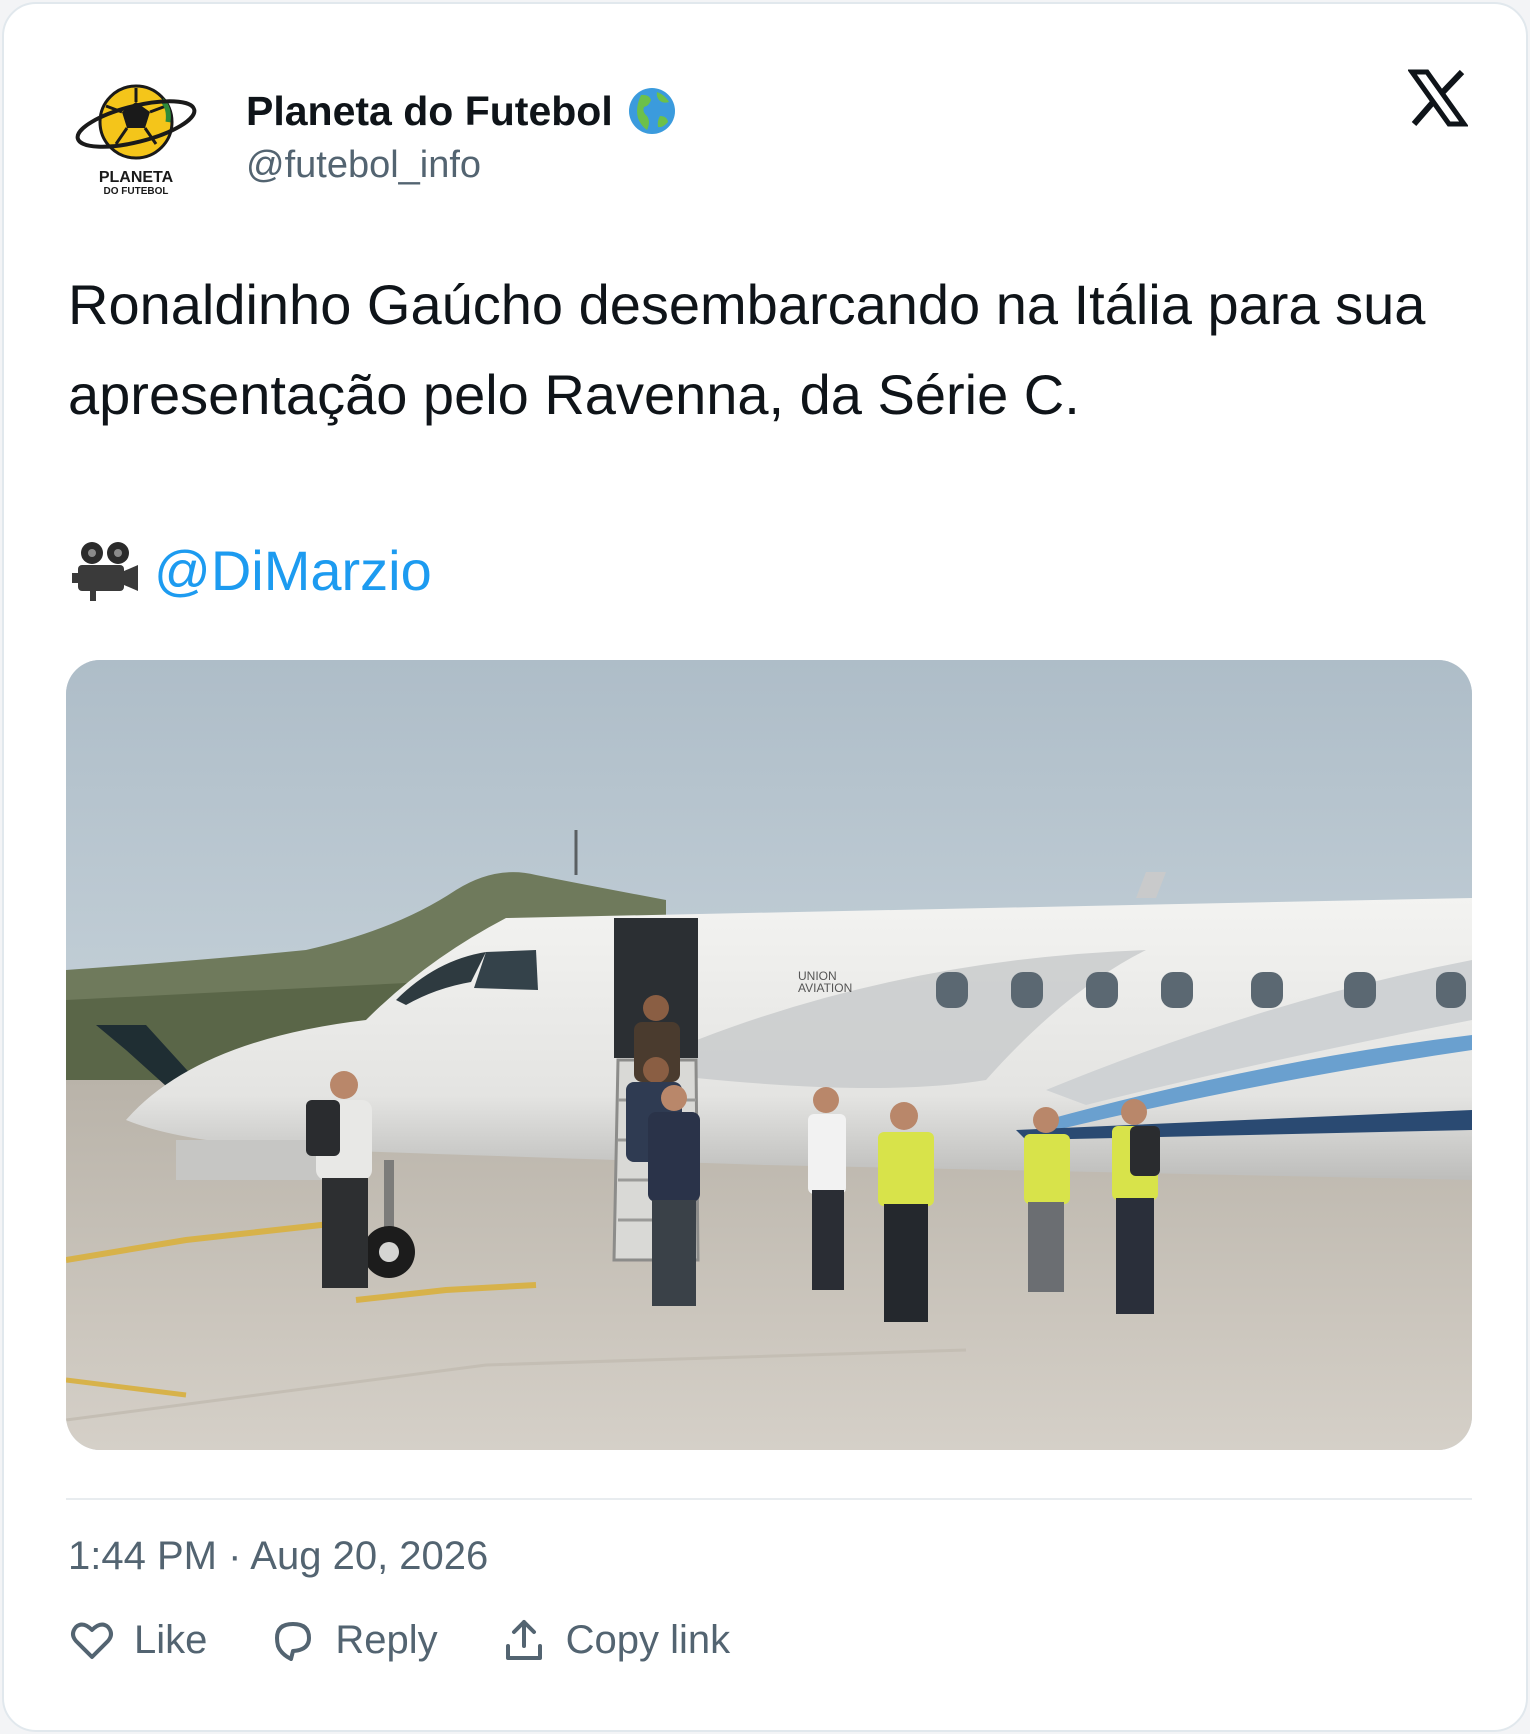  Describe the element at coordinates (523, 1640) in the screenshot. I see `upload-icon` at that location.